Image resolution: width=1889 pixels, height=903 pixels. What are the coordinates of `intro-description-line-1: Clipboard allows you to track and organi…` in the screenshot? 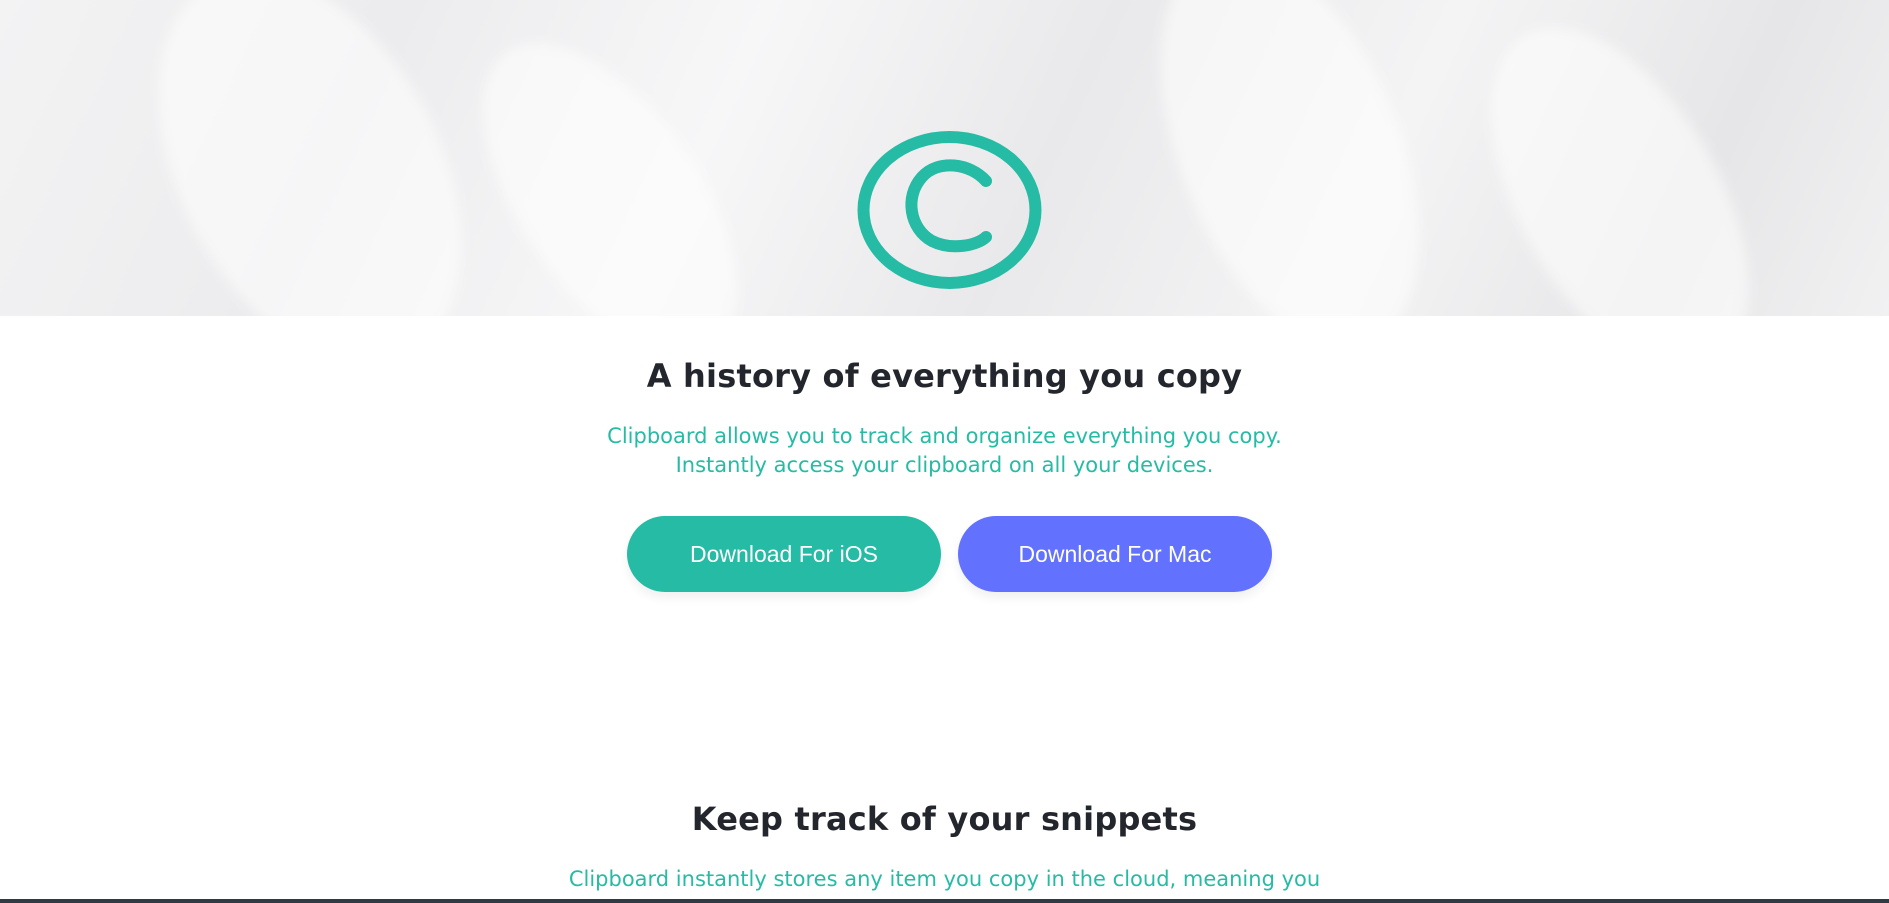 It's located at (944, 436).